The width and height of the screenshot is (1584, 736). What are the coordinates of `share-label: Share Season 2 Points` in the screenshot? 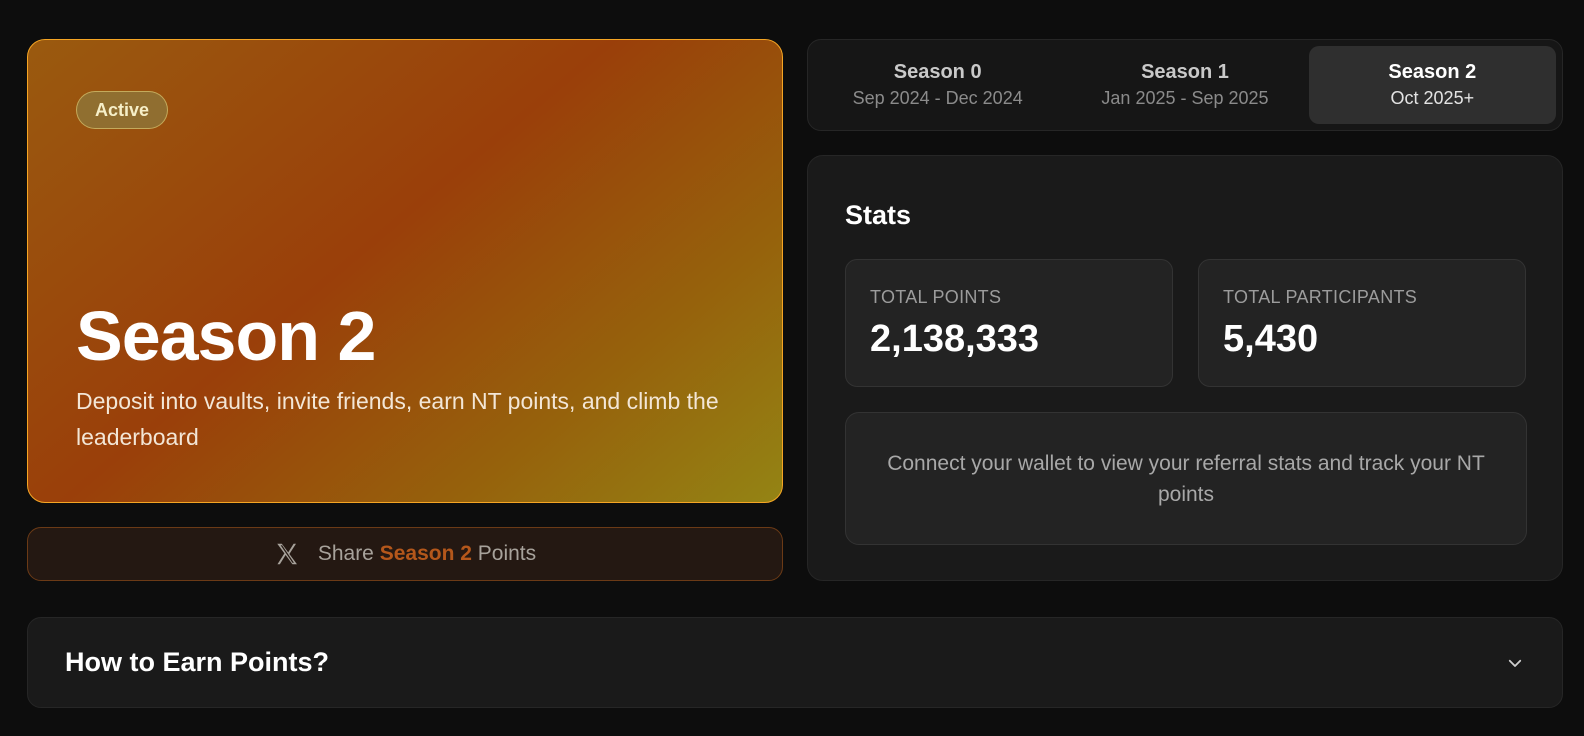 It's located at (427, 554).